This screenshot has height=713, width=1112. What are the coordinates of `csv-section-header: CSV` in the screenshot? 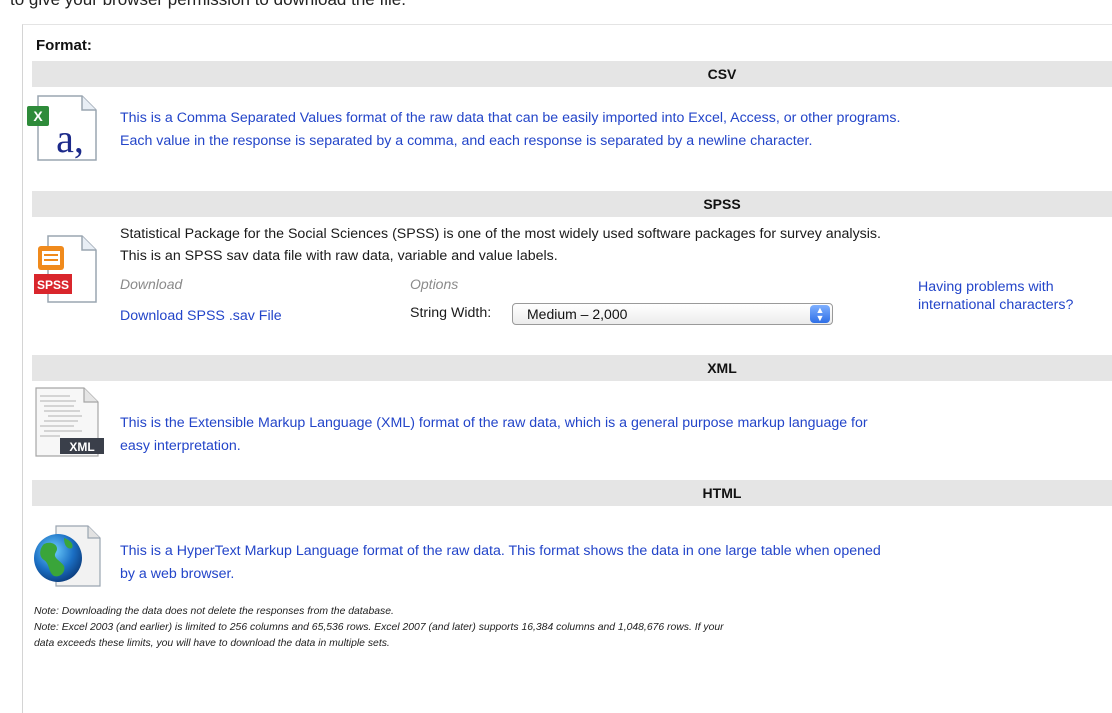 It's located at (572, 74).